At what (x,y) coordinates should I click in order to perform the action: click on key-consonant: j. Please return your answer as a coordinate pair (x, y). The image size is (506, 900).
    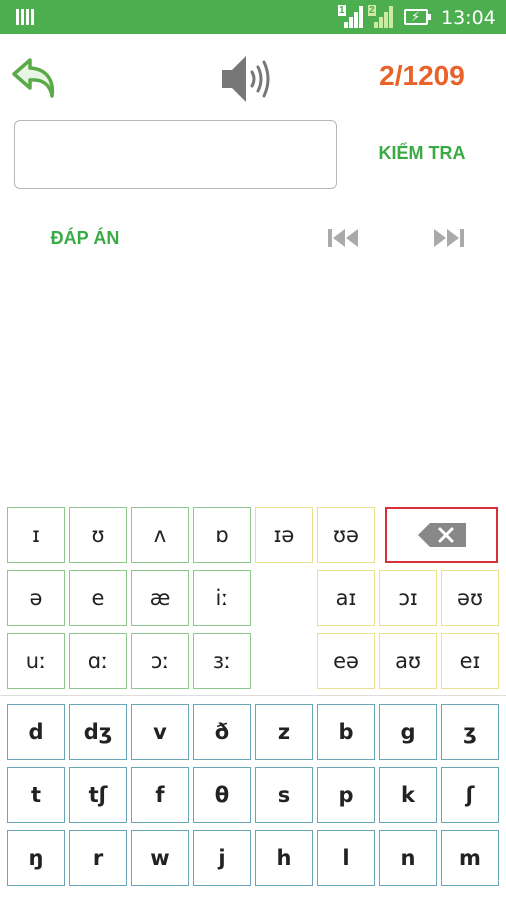
    Looking at the image, I should click on (222, 858).